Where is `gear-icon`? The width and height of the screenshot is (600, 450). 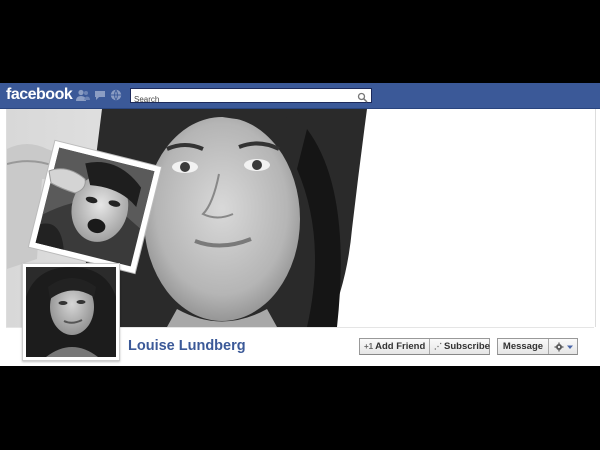 gear-icon is located at coordinates (563, 347).